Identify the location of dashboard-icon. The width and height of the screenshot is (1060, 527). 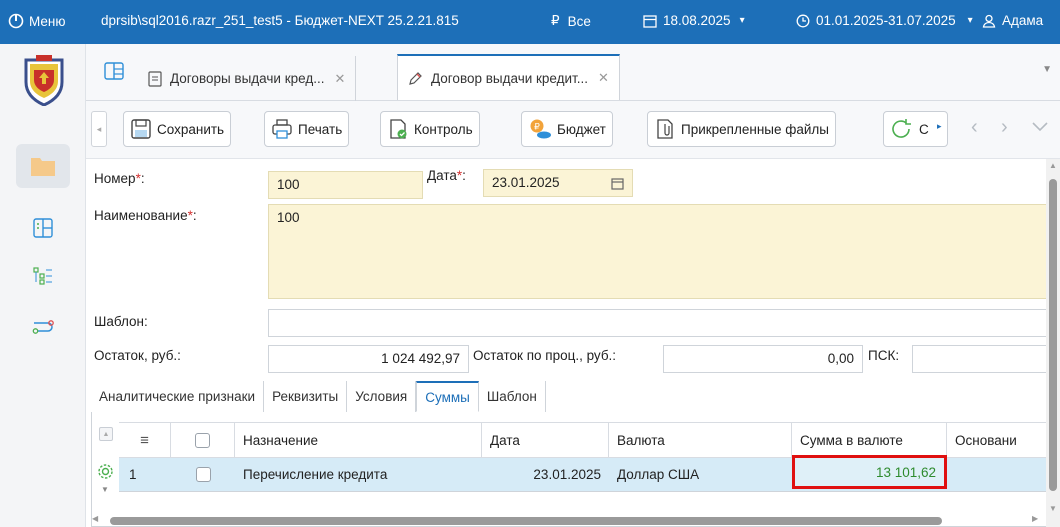
(43, 228).